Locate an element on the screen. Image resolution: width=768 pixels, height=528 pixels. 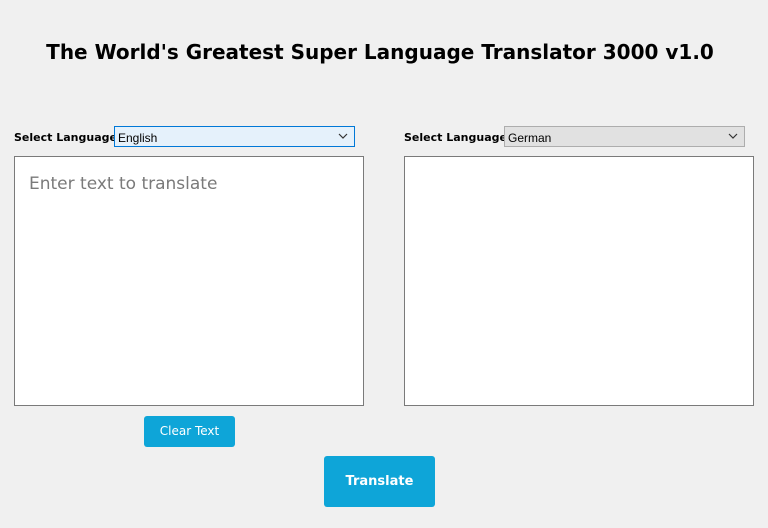
source-language-label: Select Language: is located at coordinates (68, 137).